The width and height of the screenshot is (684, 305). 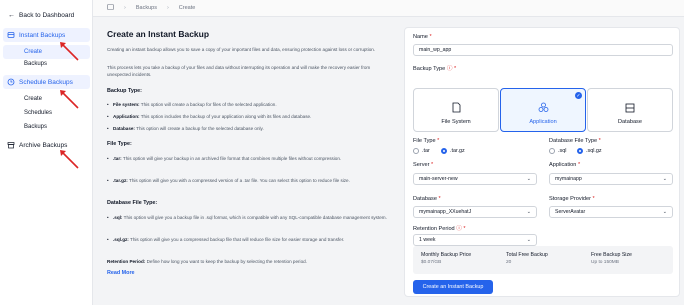 I want to click on instant-backups-label: Instant Backups, so click(x=42, y=35).